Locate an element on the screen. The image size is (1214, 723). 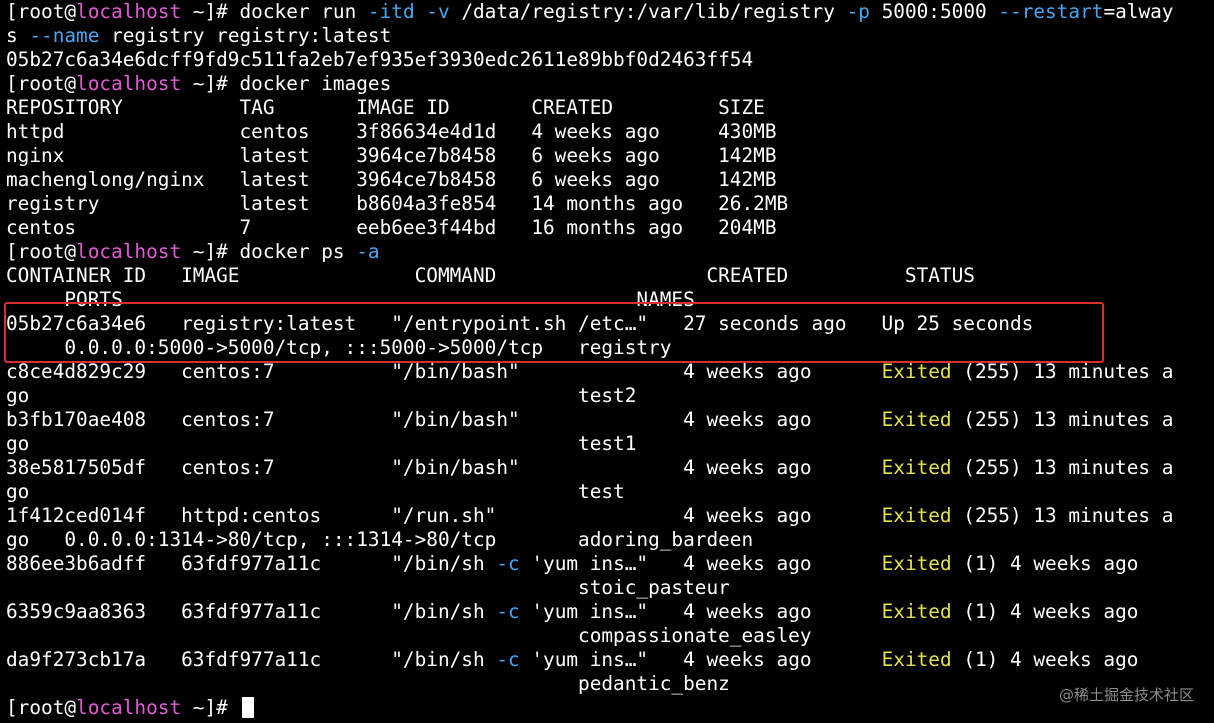
terminal-text: REPOSITORY TAG IMAGE ID CREATED SIZE is located at coordinates (385, 107).